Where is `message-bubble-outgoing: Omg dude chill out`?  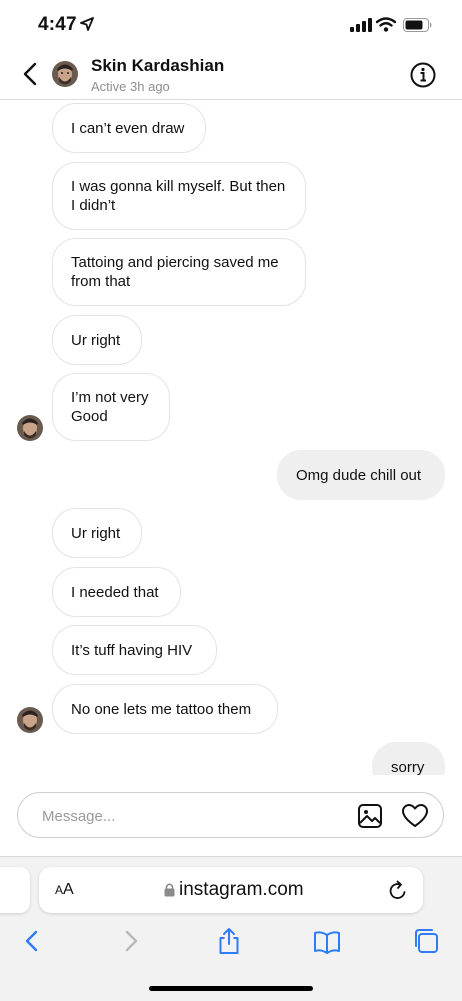 message-bubble-outgoing: Omg dude chill out is located at coordinates (361, 475).